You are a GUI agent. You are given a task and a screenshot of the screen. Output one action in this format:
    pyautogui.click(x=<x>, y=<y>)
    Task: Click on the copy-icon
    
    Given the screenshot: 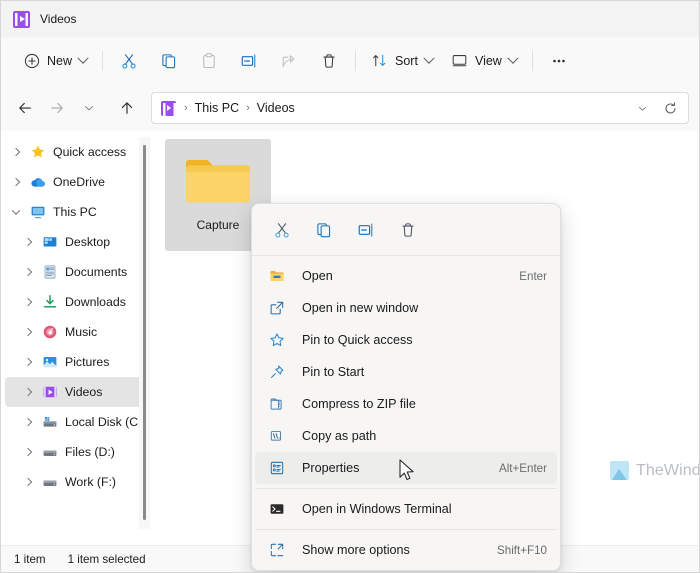 What is the action you would take?
    pyautogui.click(x=169, y=60)
    